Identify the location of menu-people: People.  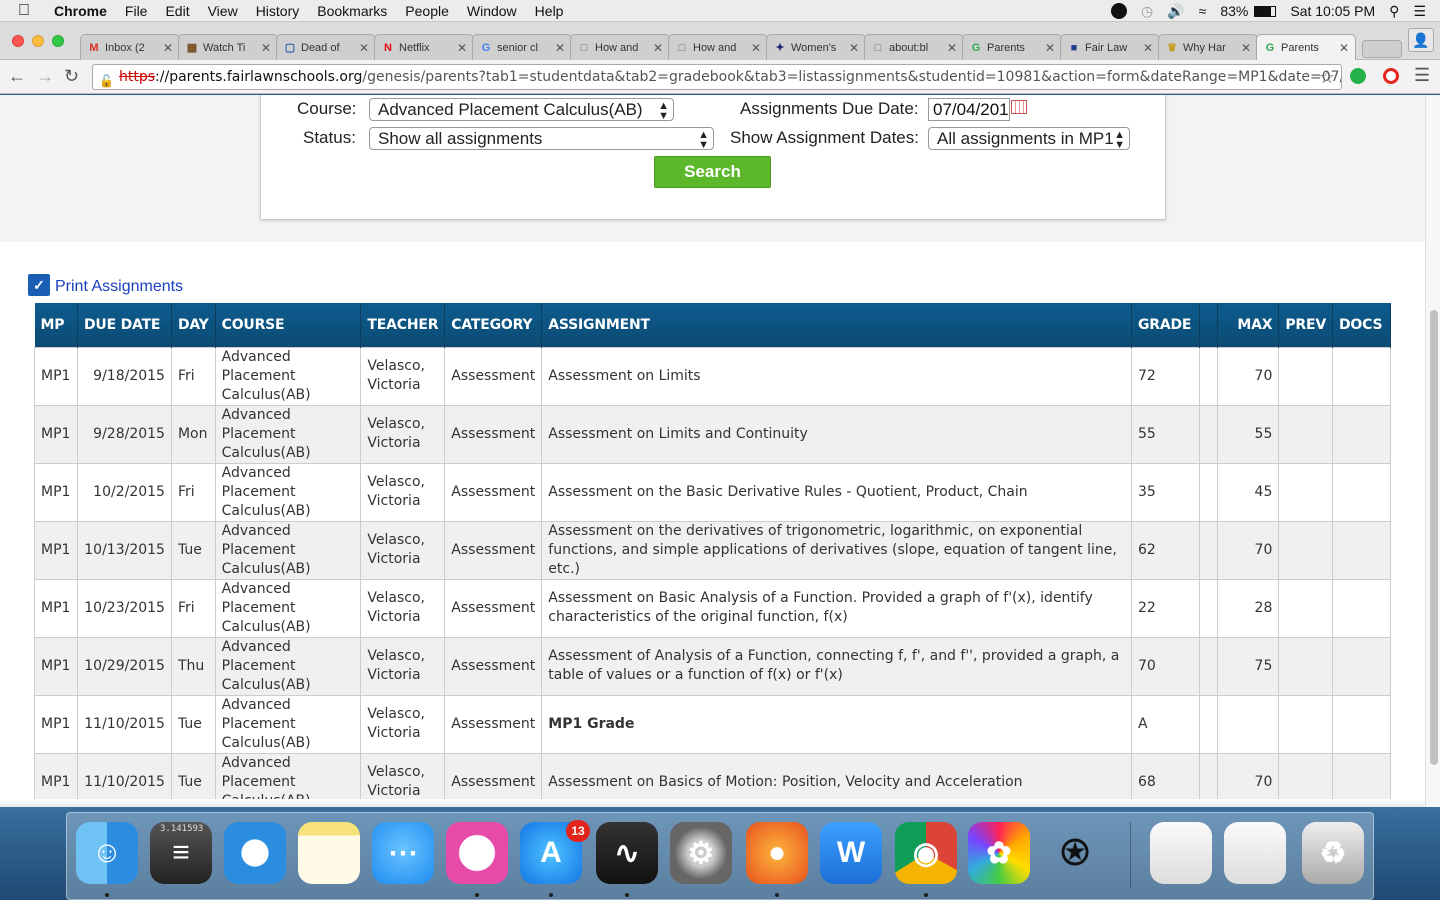
(427, 11).